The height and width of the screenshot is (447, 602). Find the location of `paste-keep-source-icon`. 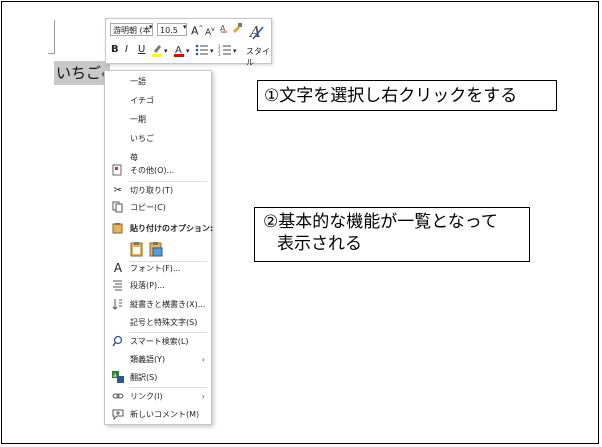

paste-keep-source-icon is located at coordinates (137, 249).